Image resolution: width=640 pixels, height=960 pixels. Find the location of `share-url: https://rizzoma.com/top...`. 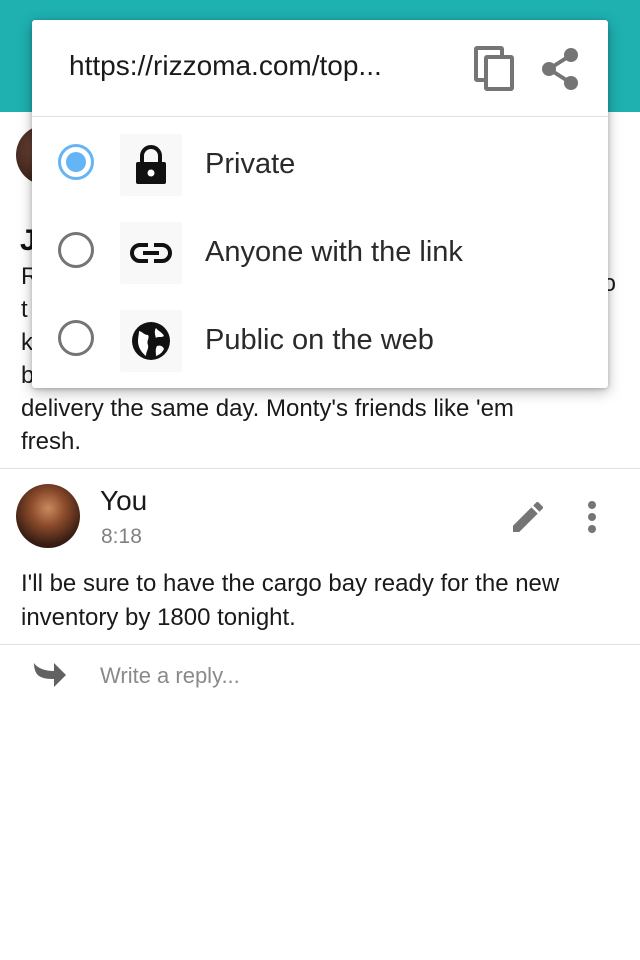

share-url: https://rizzoma.com/top... is located at coordinates (225, 66).